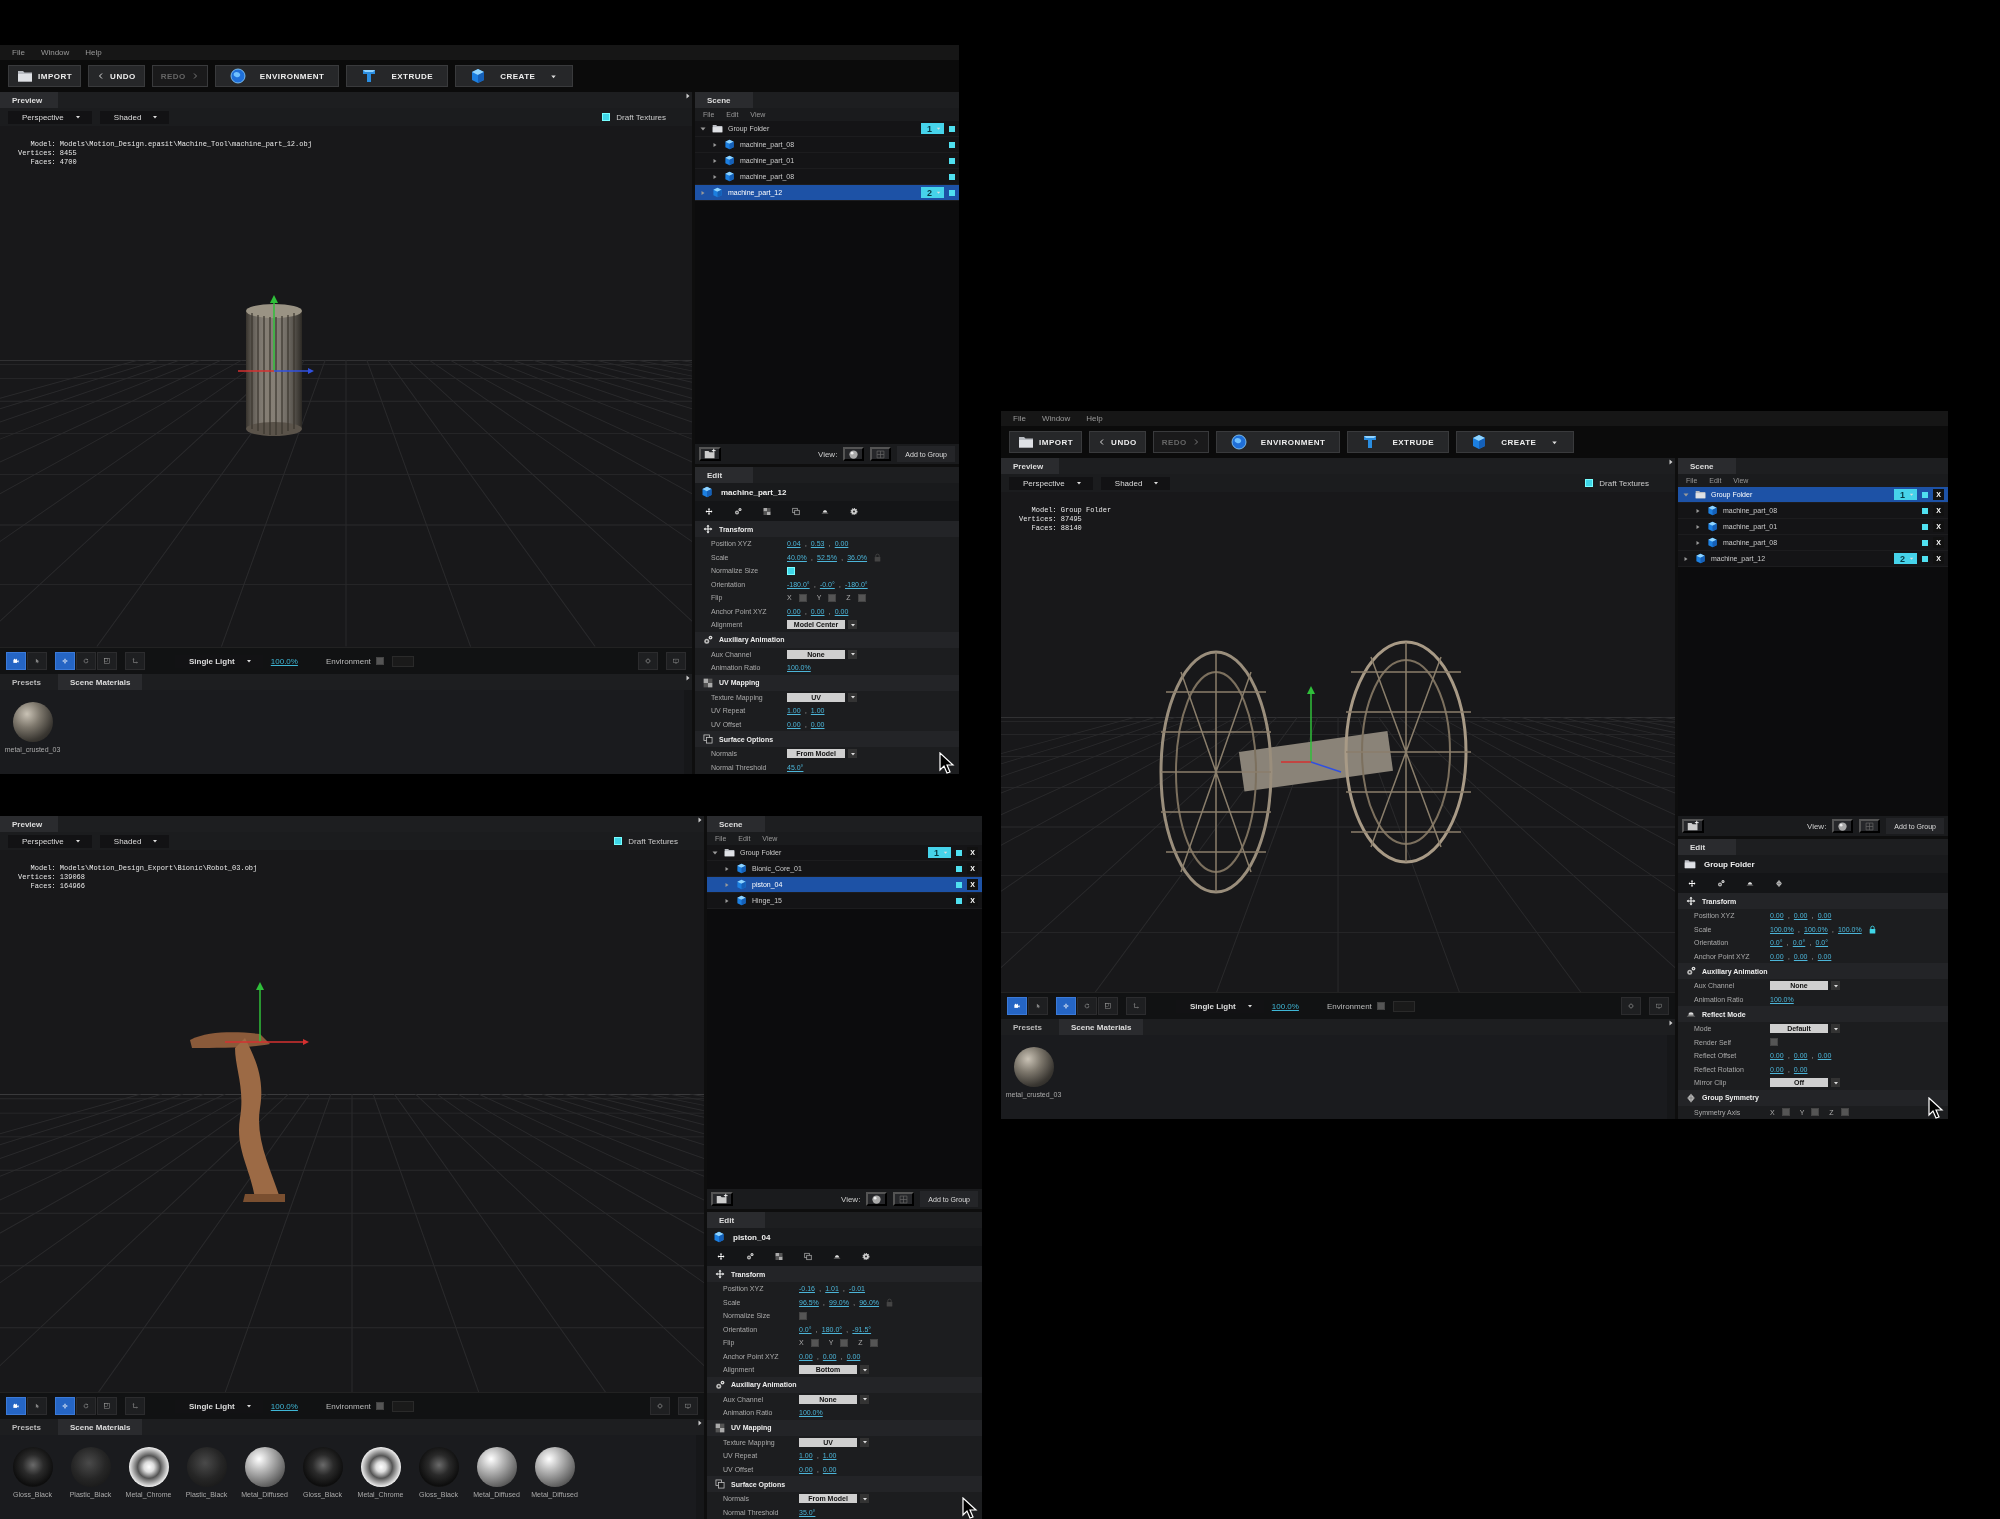 This screenshot has width=2000, height=1519. What do you see at coordinates (1691, 901) in the screenshot?
I see `move-arrows-icon` at bounding box center [1691, 901].